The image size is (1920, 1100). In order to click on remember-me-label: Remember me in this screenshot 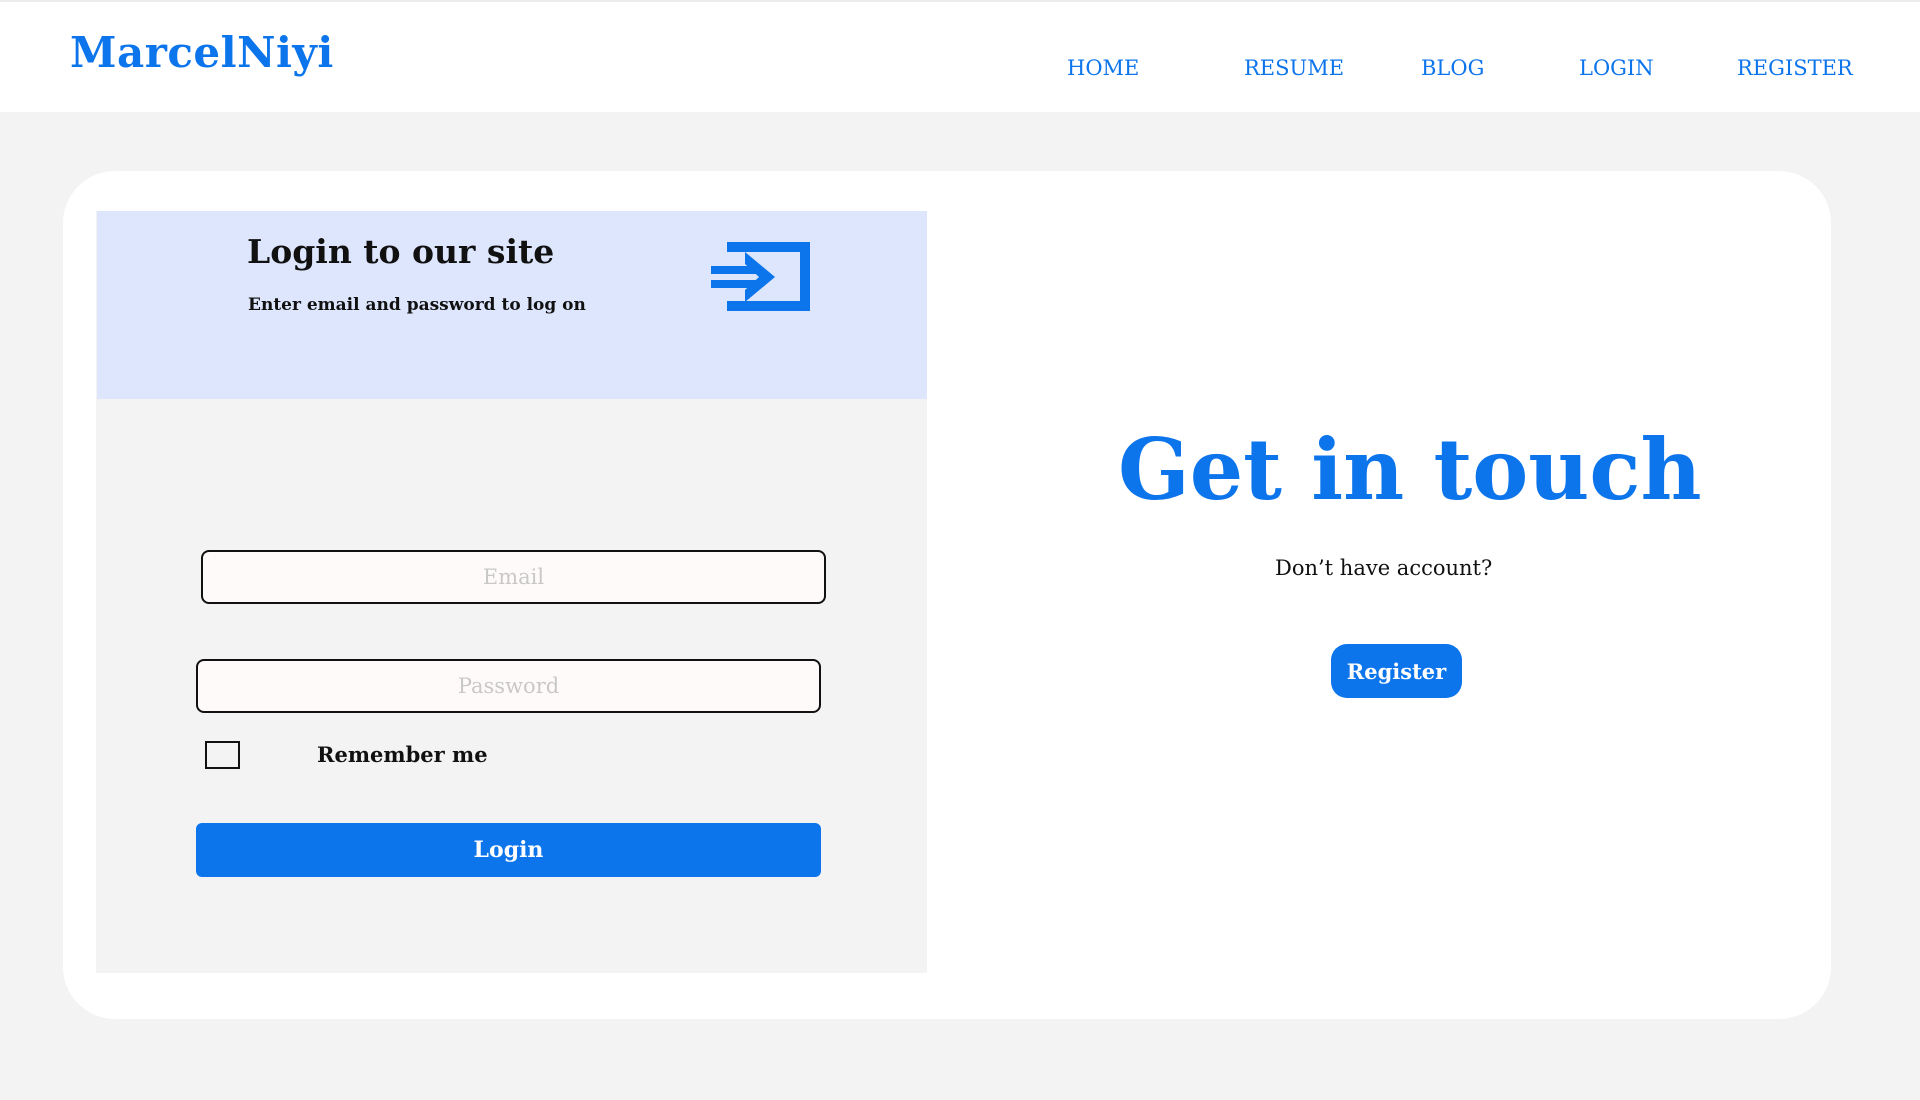, I will do `click(402, 754)`.